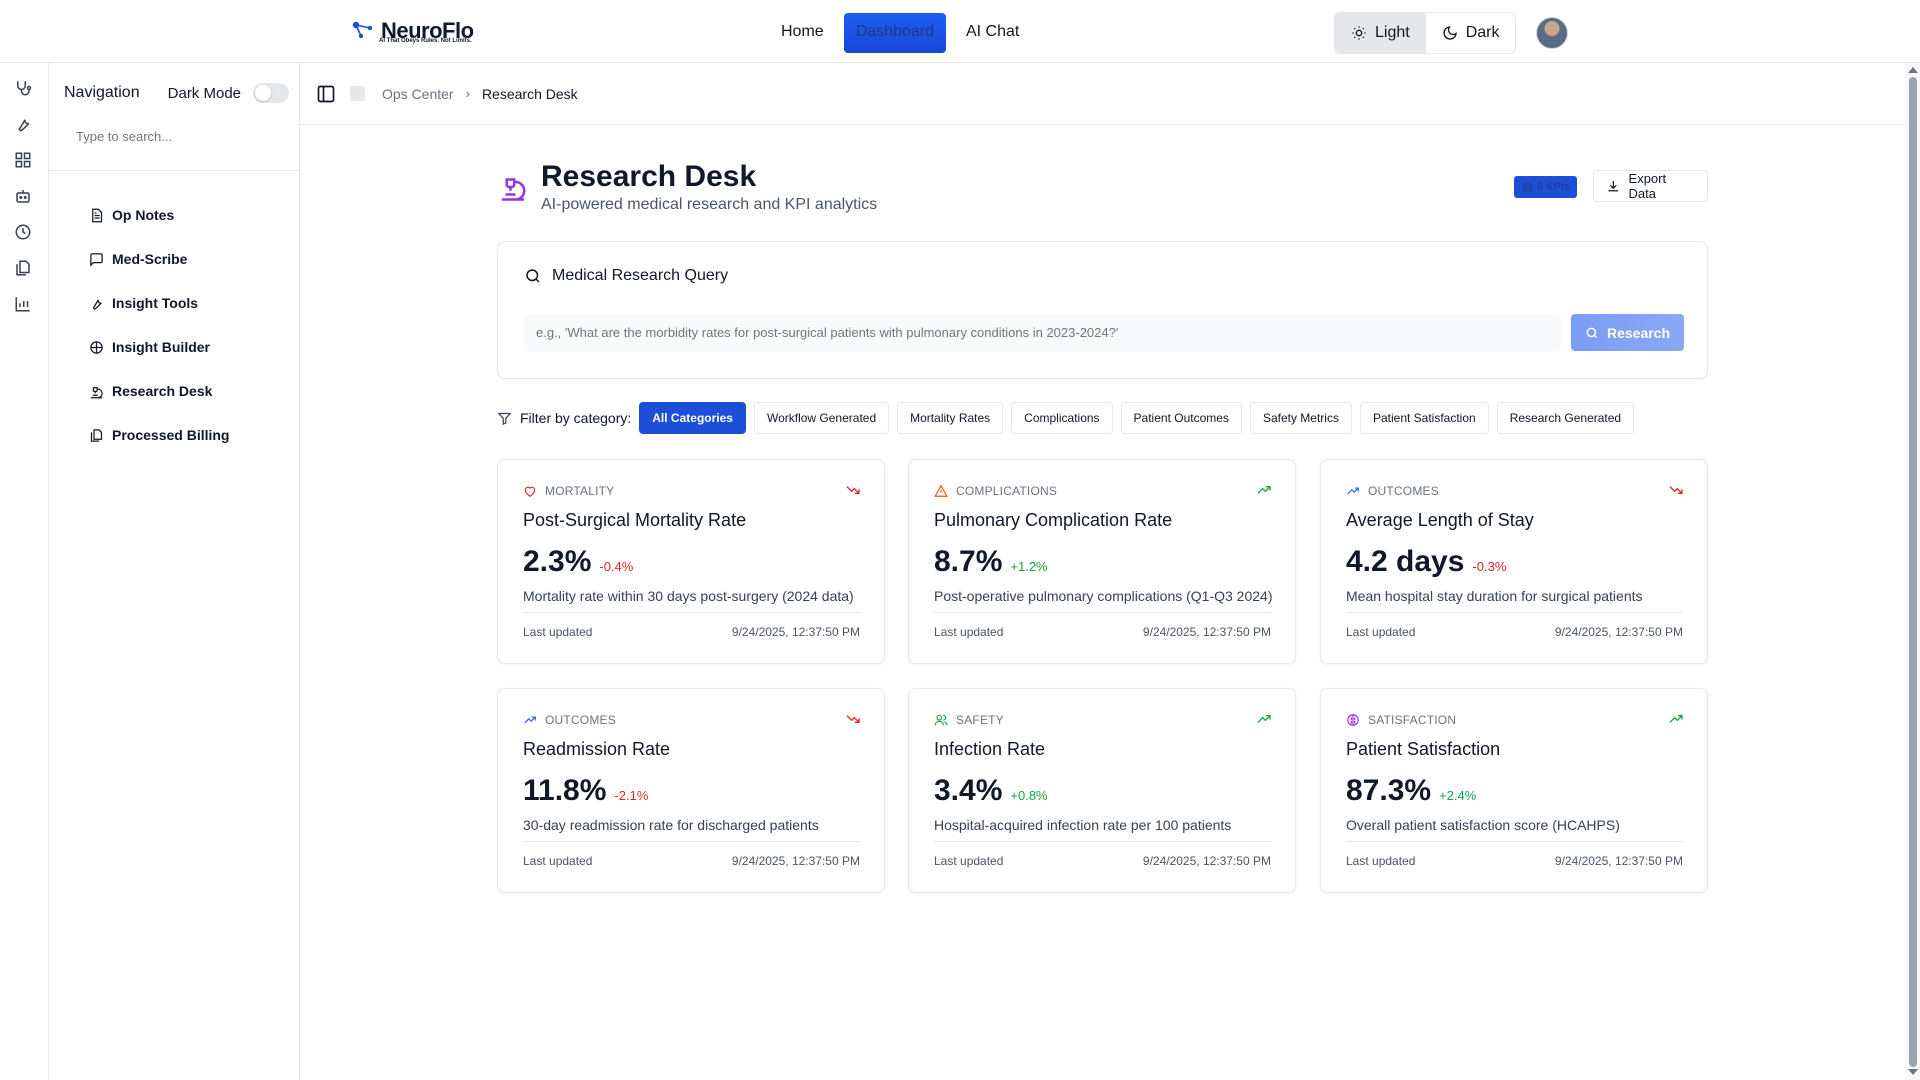 The image size is (1920, 1080). I want to click on theme-light-label: Light, so click(1392, 32).